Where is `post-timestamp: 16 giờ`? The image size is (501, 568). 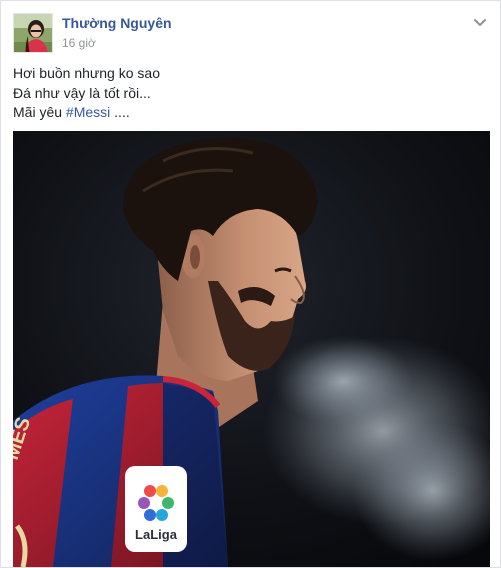 post-timestamp: 16 giờ is located at coordinates (79, 43).